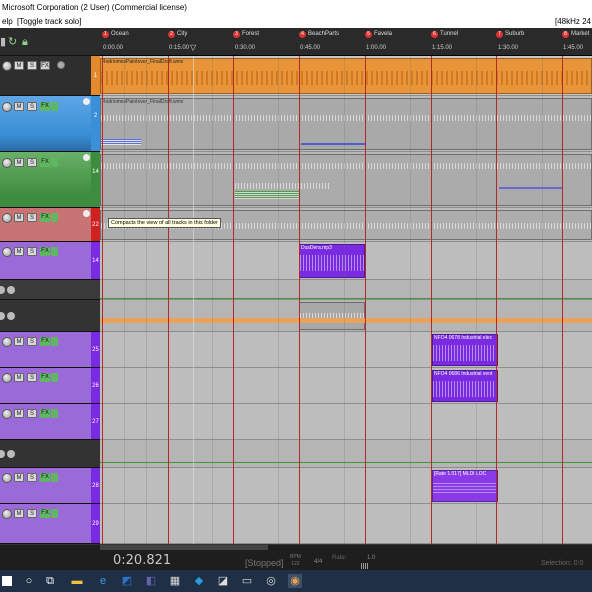  What do you see at coordinates (77, 581) in the screenshot?
I see `file-explorer-icon: ▬` at bounding box center [77, 581].